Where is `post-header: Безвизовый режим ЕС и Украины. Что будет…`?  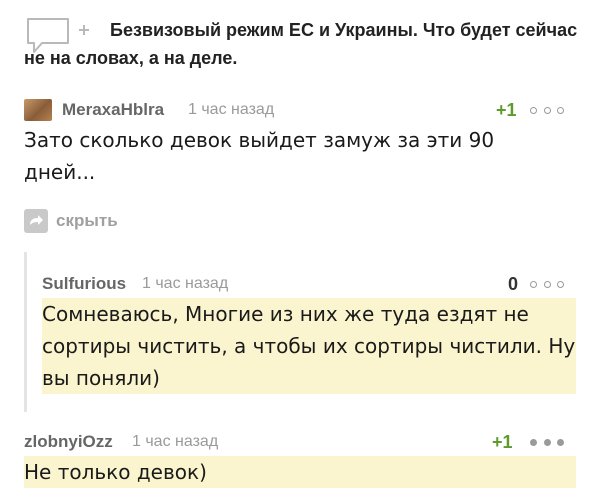
post-header: Безвизовый режим ЕС и Украины. Что будет… is located at coordinates (304, 40).